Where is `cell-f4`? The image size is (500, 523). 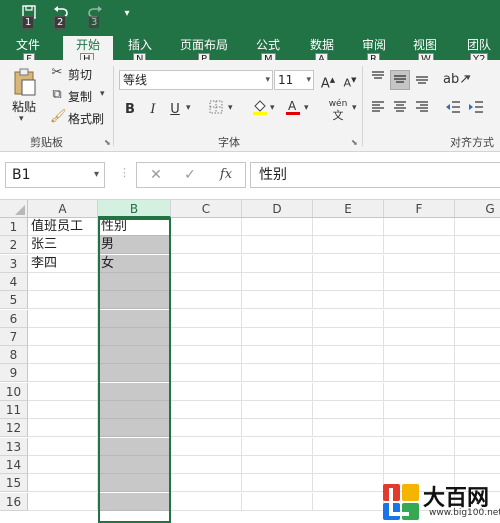 cell-f4 is located at coordinates (419, 281).